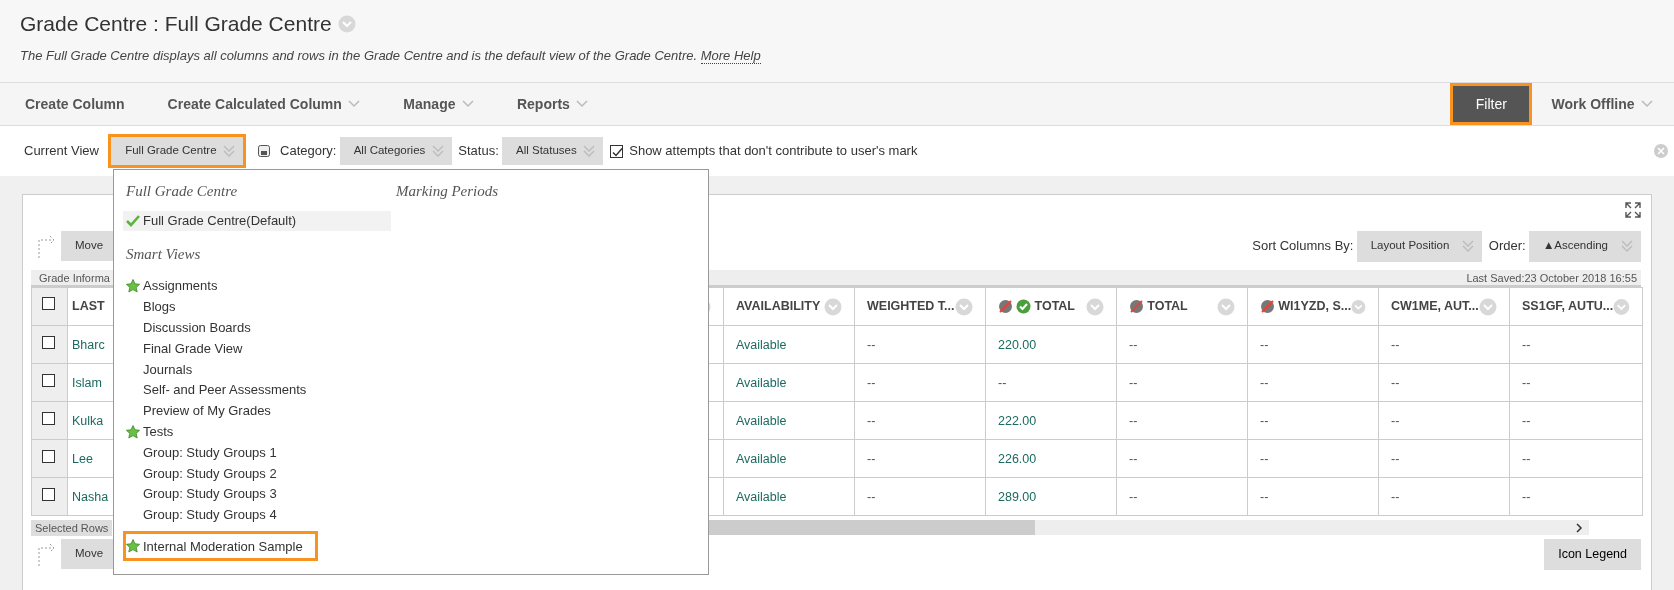  What do you see at coordinates (216, 390) in the screenshot?
I see `menu-item: Self- and Peer Assessments` at bounding box center [216, 390].